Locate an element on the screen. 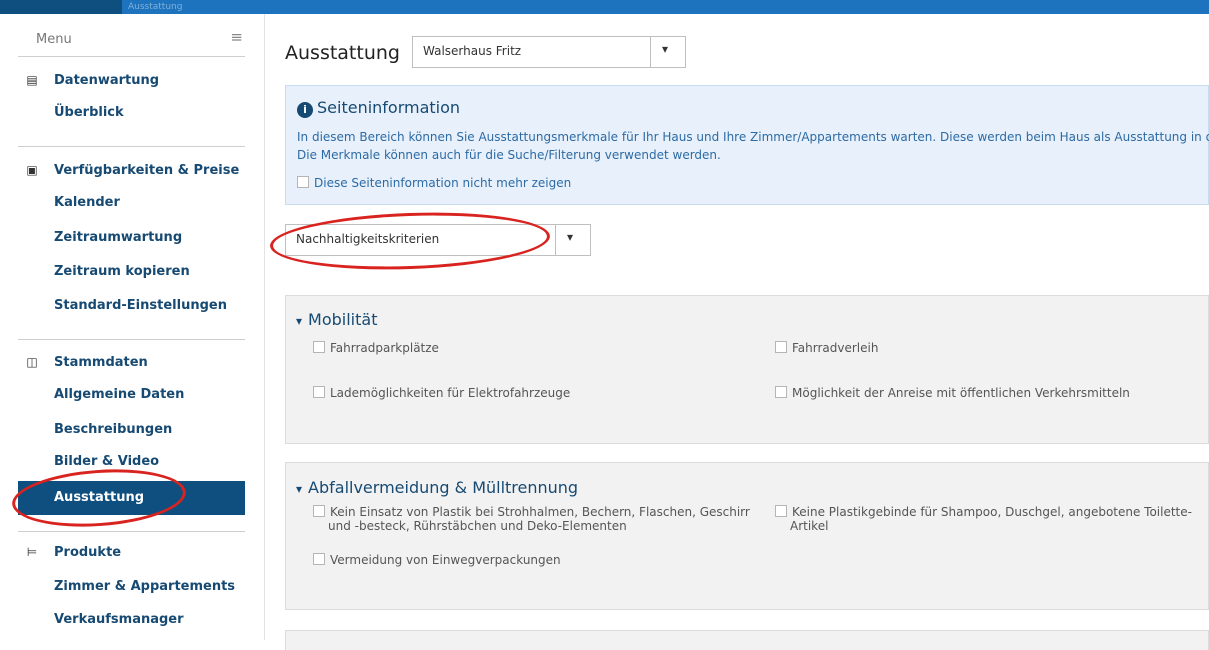  sidebar-item-standard-einstellungen: Standard-Einstellungen is located at coordinates (140, 305).